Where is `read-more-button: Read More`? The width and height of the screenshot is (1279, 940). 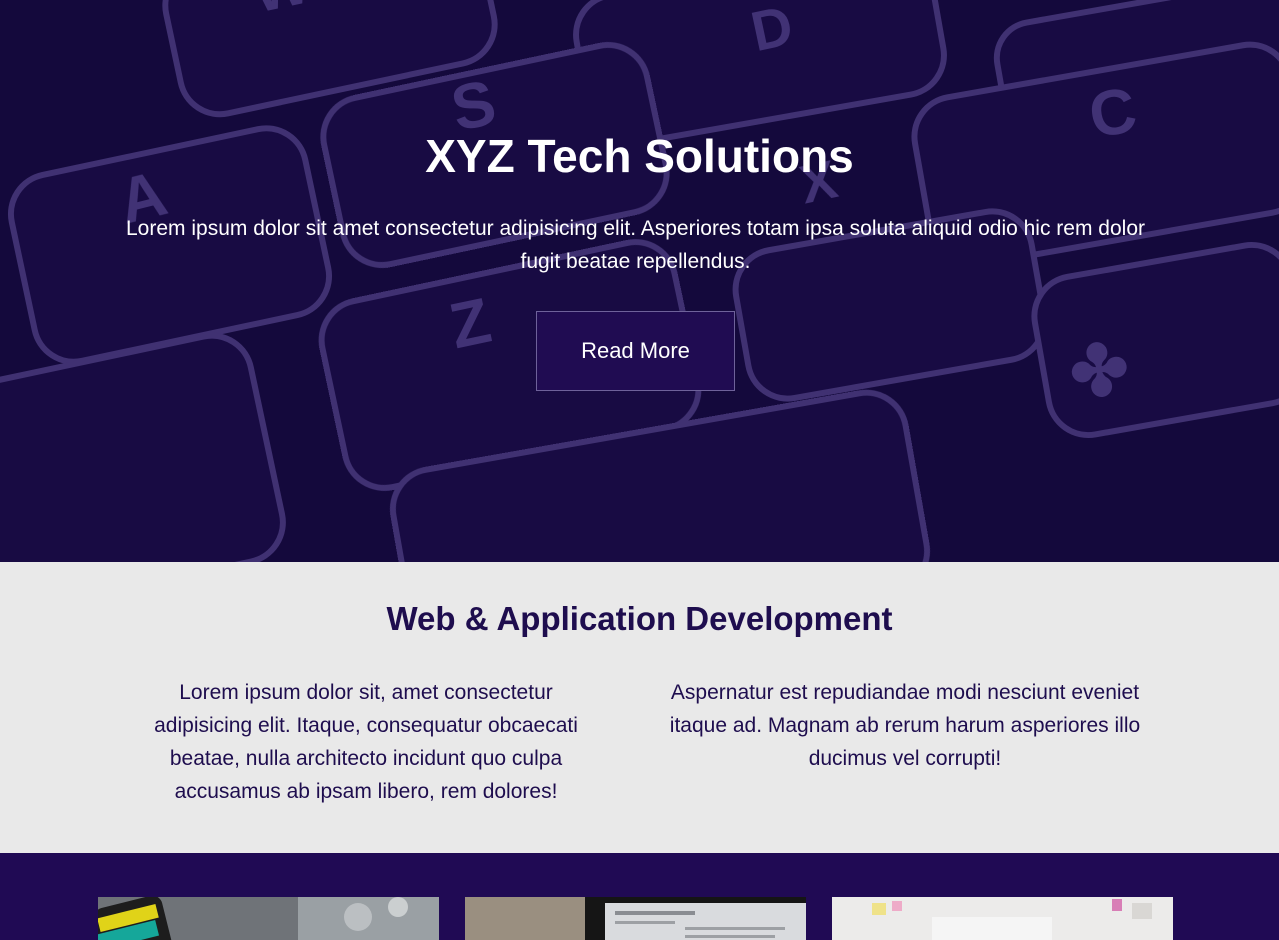
read-more-button: Read More is located at coordinates (635, 351).